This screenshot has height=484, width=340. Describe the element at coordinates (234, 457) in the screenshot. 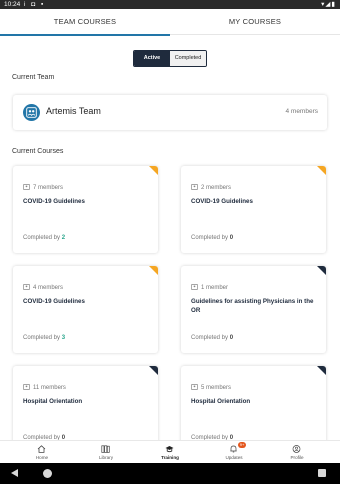

I see `nav-updates-label: Updates` at that location.